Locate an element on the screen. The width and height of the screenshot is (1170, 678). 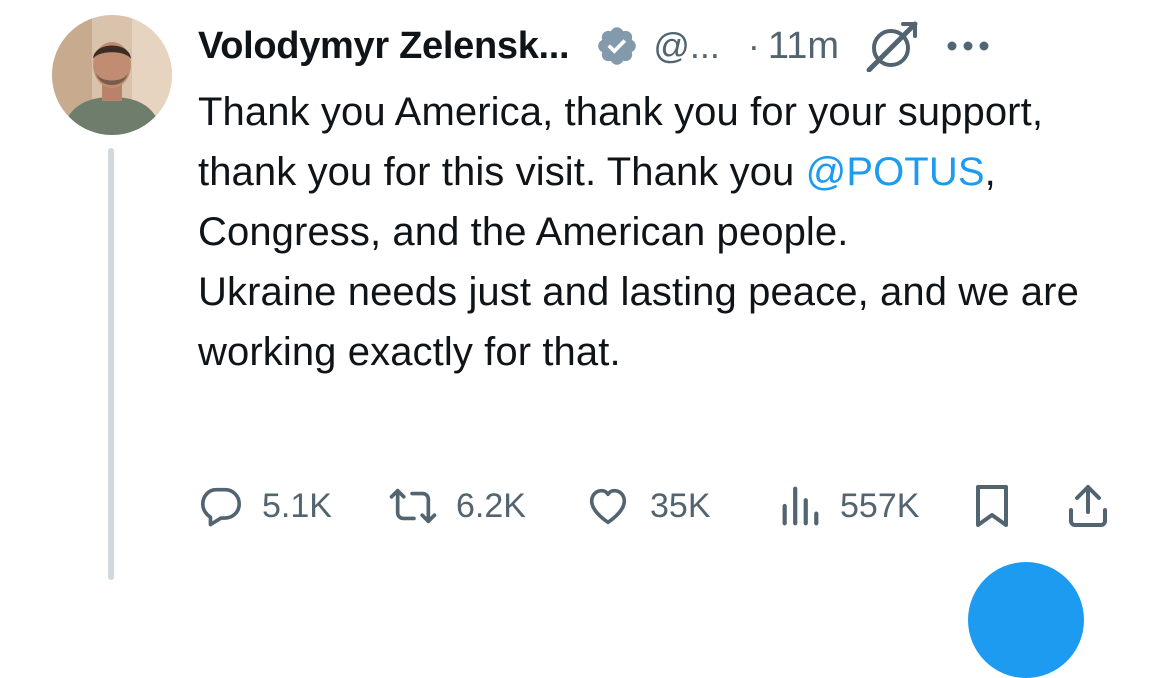
timestamp: 11m is located at coordinates (803, 46).